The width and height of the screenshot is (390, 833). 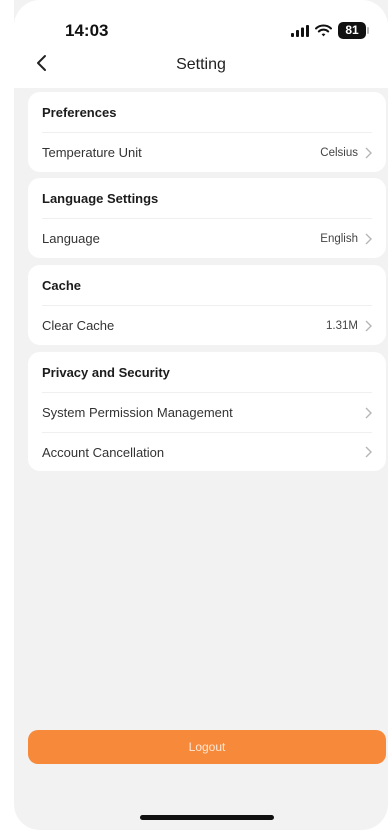 What do you see at coordinates (353, 30) in the screenshot?
I see `battery-icon: 81` at bounding box center [353, 30].